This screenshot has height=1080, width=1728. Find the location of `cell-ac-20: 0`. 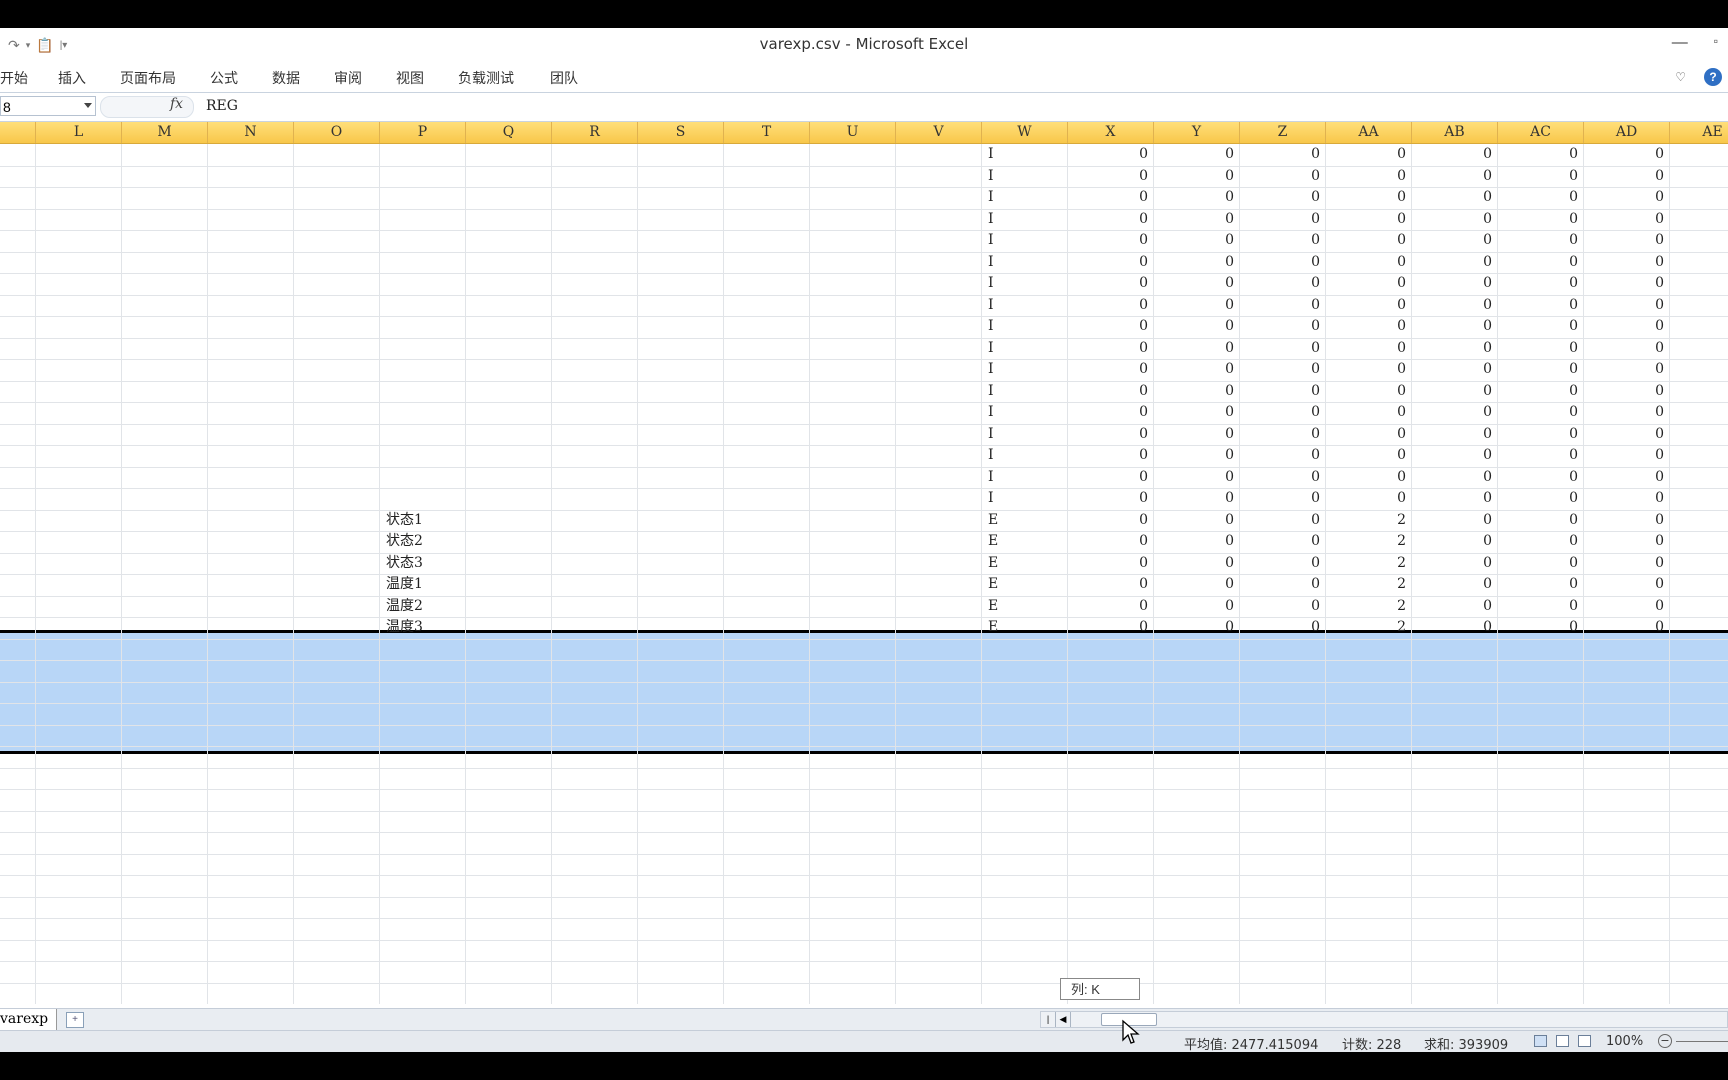

cell-ac-20: 0 is located at coordinates (1541, 563).